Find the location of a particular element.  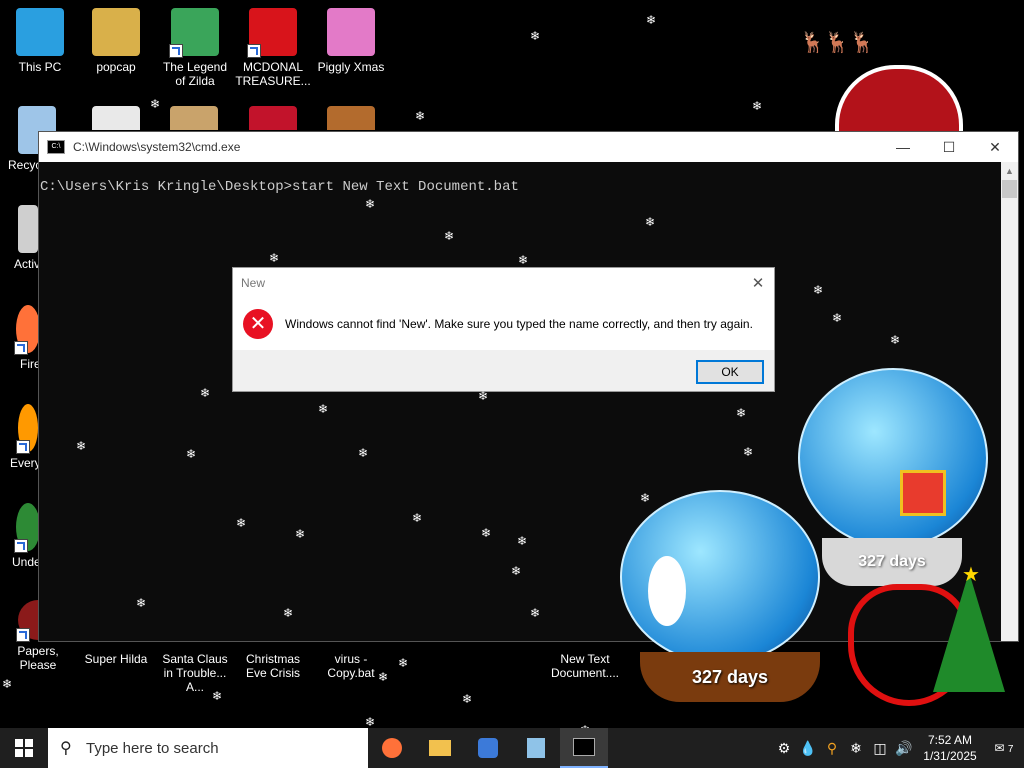

close-button: ✕ is located at coordinates (995, 147).